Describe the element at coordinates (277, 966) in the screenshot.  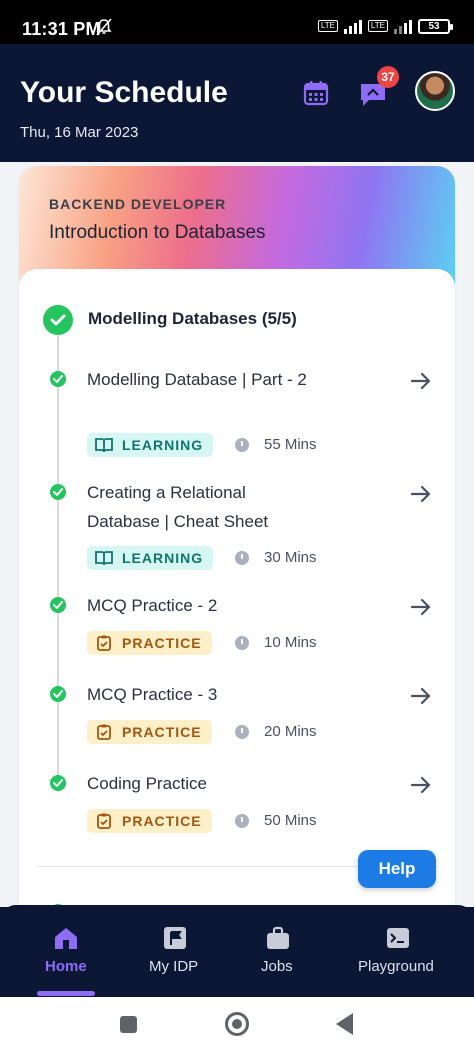
I see `nav-label: Jobs` at that location.